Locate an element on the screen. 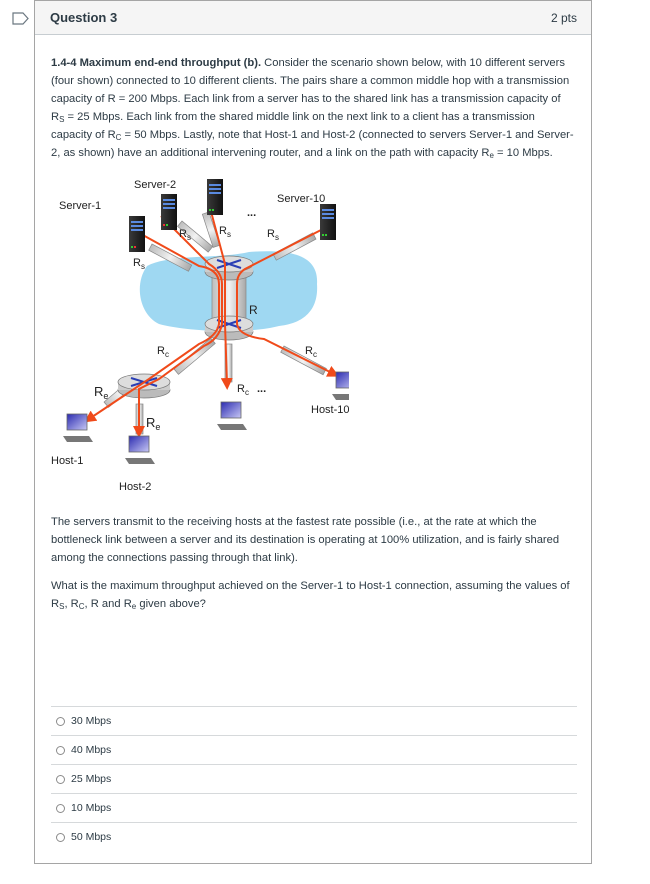  bookmark-flag-icon is located at coordinates (21, 18).